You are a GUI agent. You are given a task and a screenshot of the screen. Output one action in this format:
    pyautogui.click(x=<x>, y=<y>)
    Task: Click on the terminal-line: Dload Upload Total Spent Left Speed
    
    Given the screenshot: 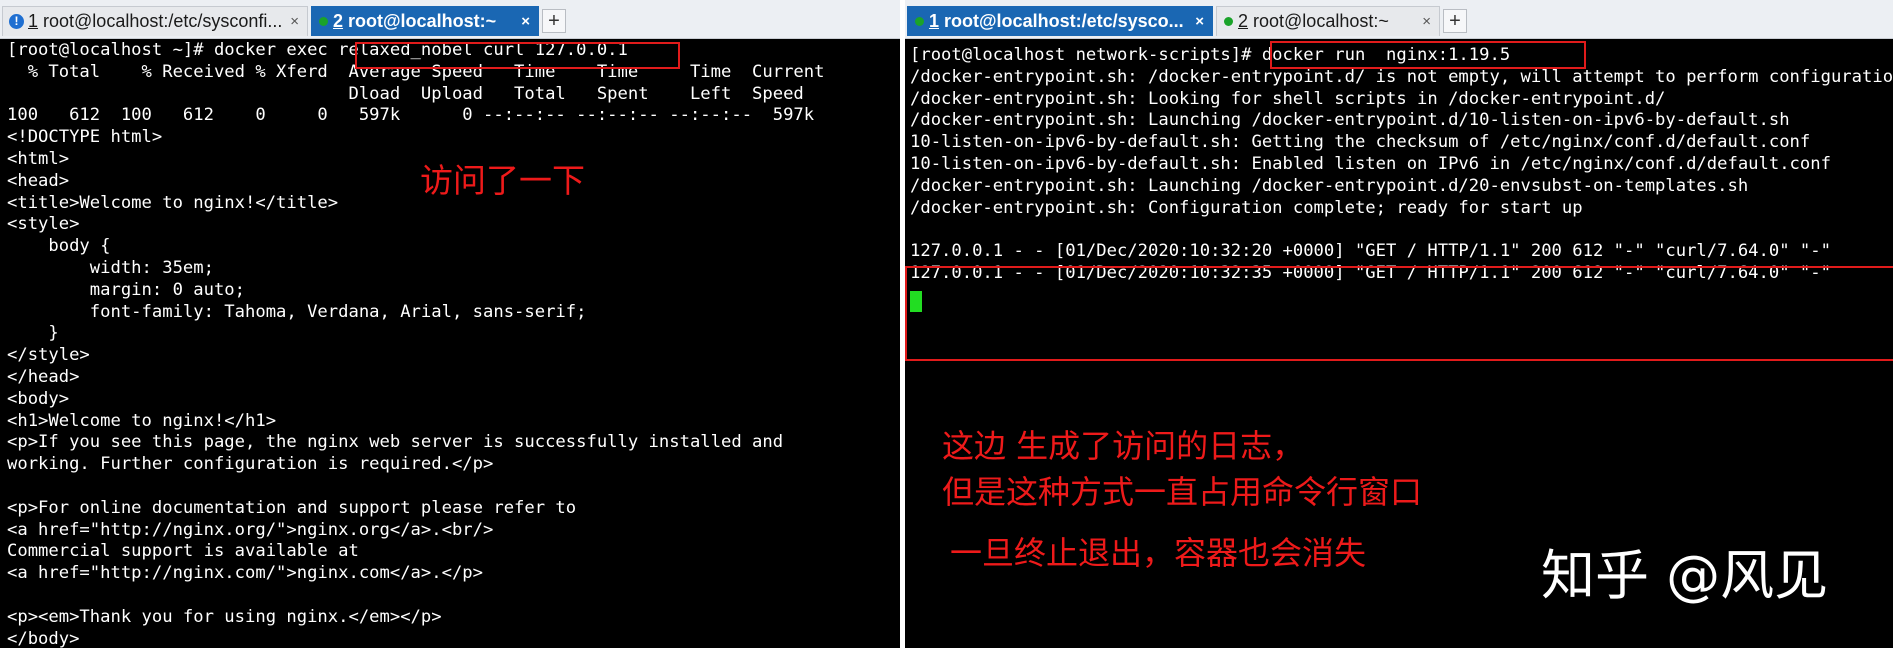 What is the action you would take?
    pyautogui.click(x=405, y=93)
    